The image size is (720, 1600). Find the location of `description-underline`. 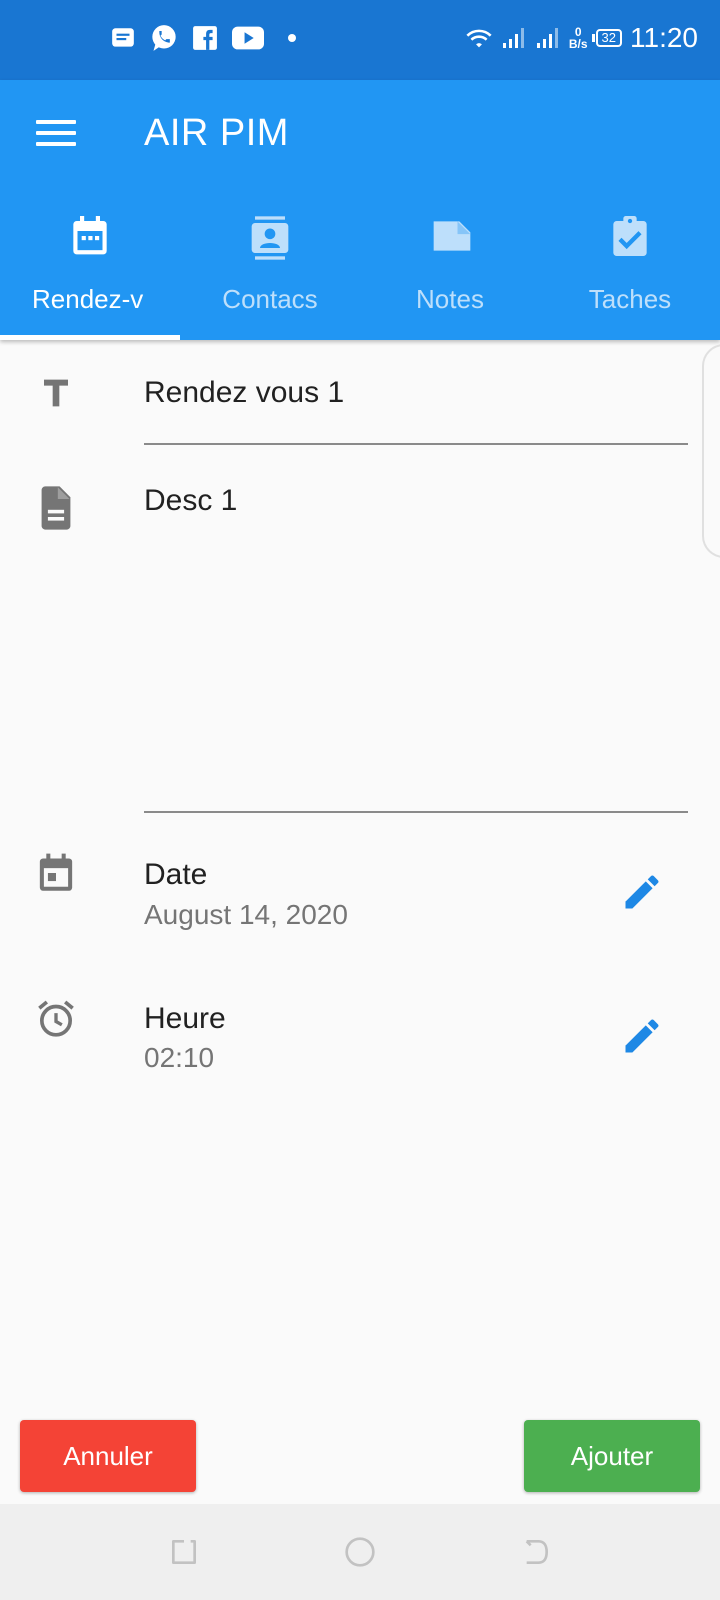

description-underline is located at coordinates (416, 812).